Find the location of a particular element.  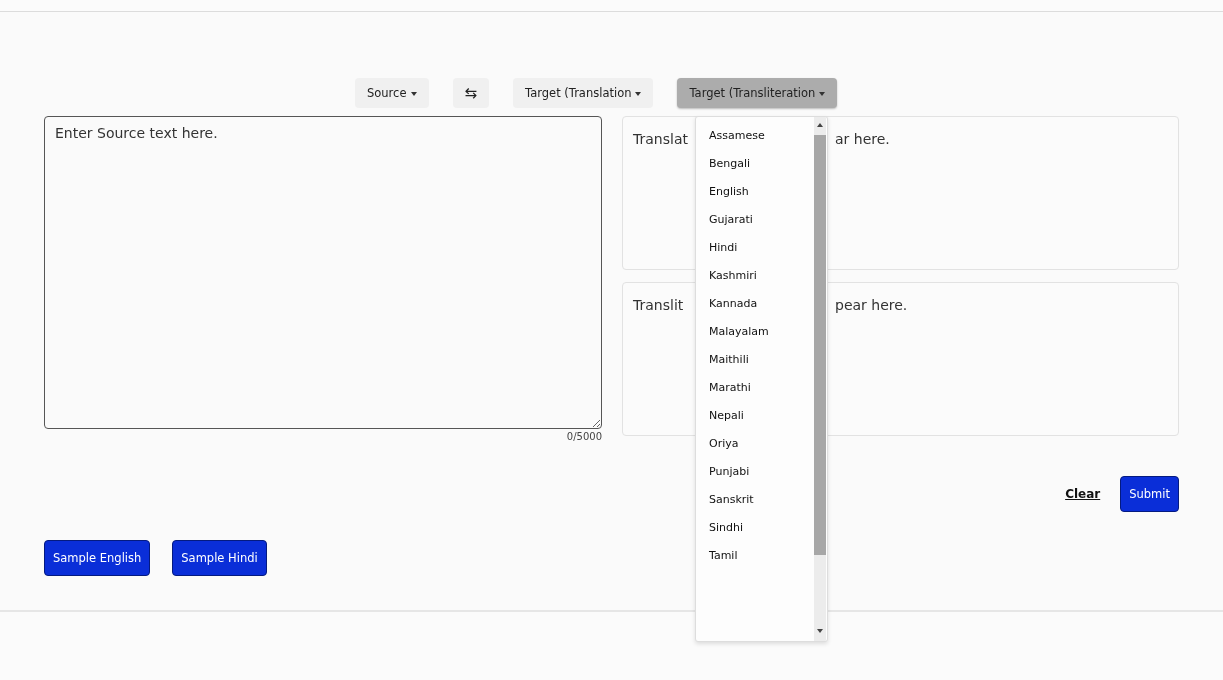

language-dropdown: Target (Translation is located at coordinates (583, 93).